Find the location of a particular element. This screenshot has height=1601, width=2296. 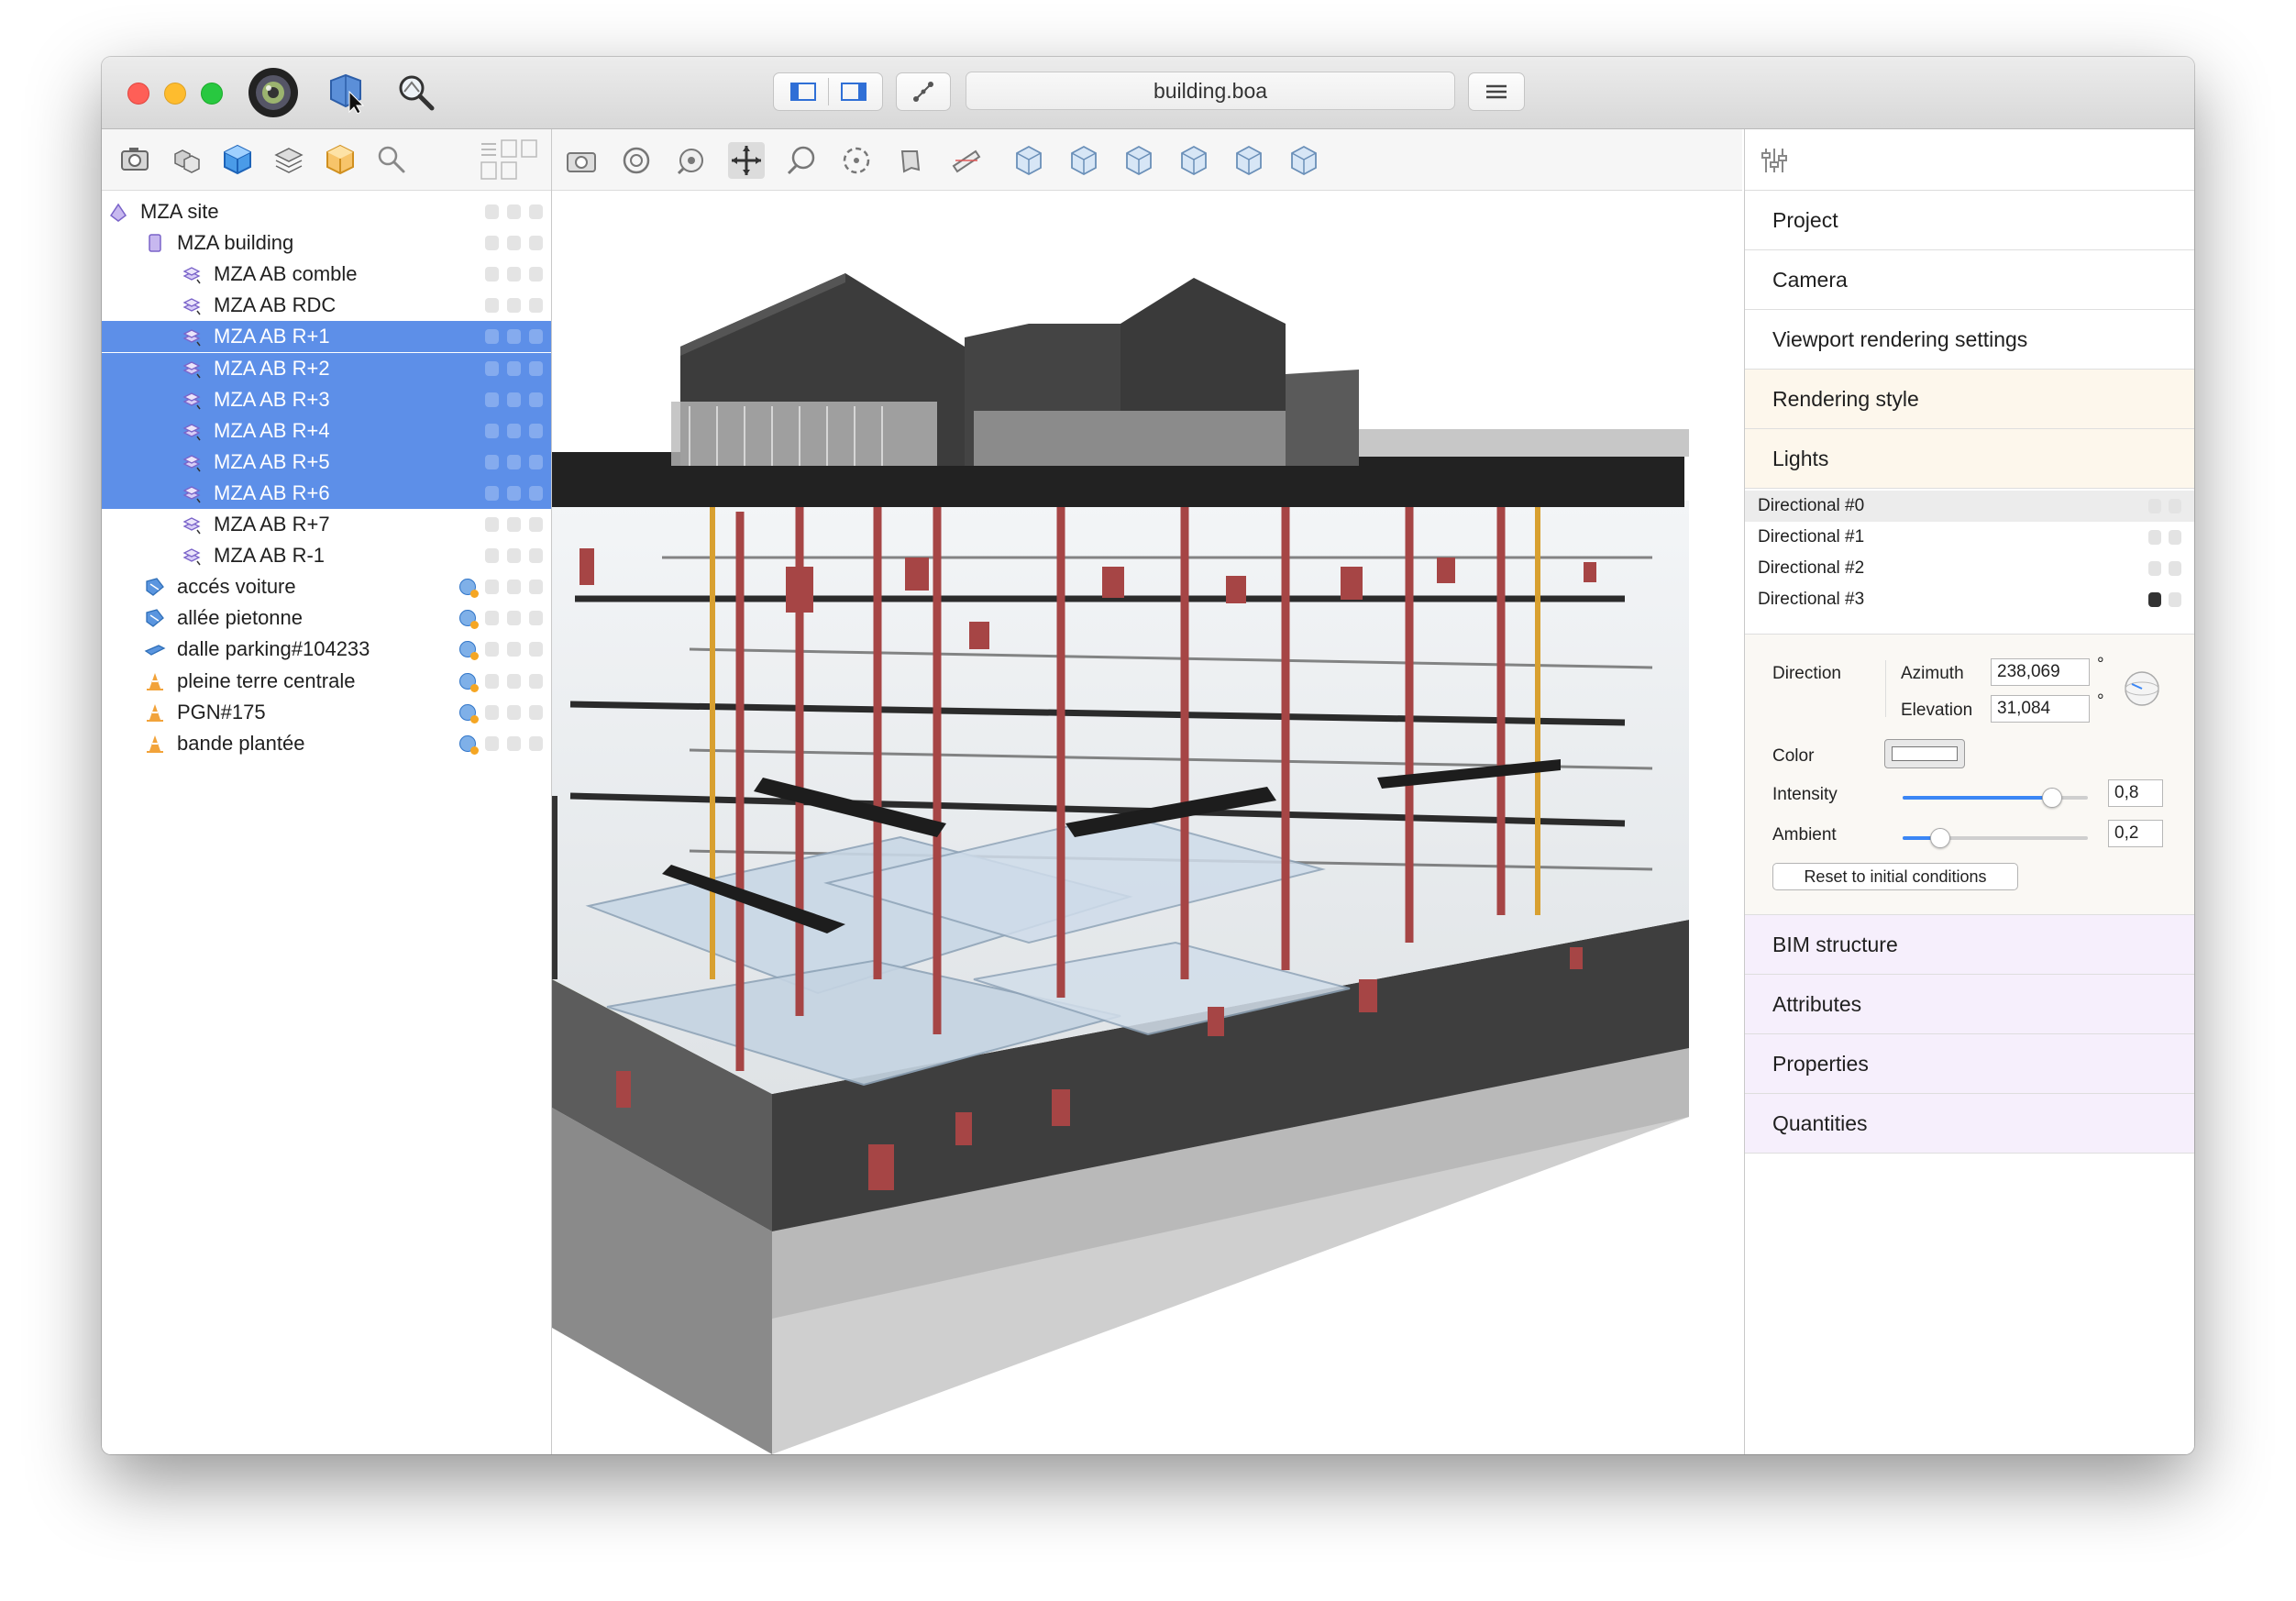

zoom-search-icon is located at coordinates (416, 93).